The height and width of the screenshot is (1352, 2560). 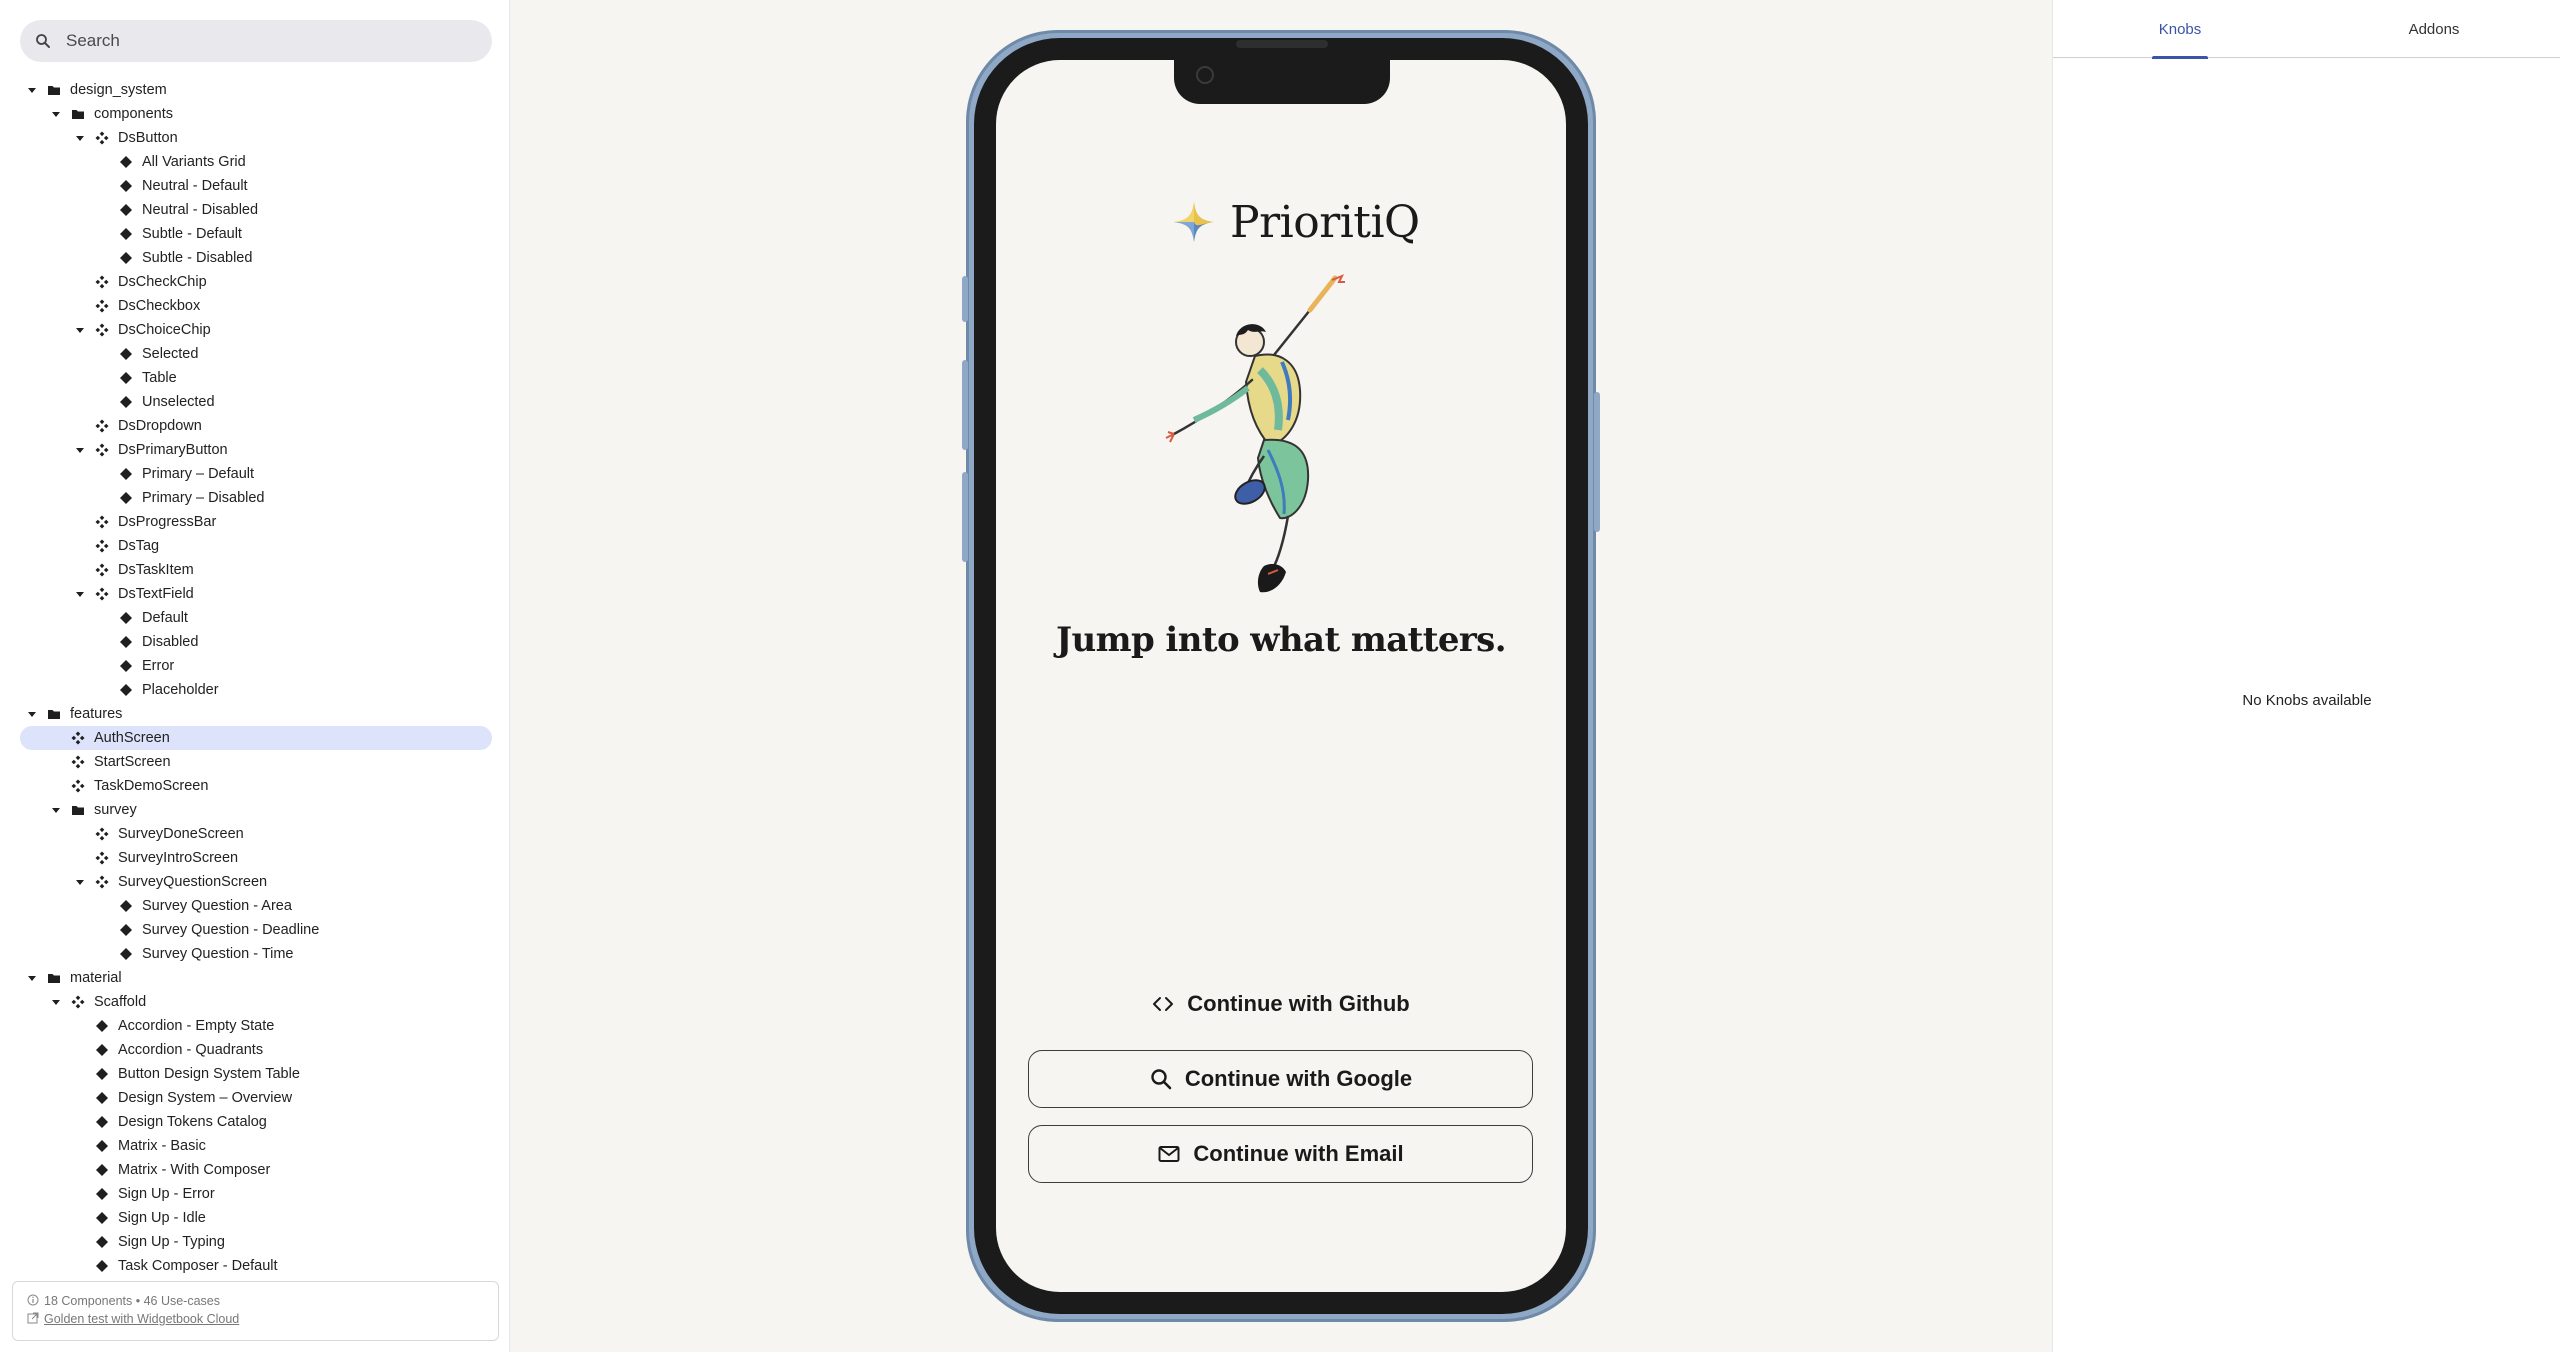 I want to click on tab-knobs: Knobs, so click(x=2180, y=29).